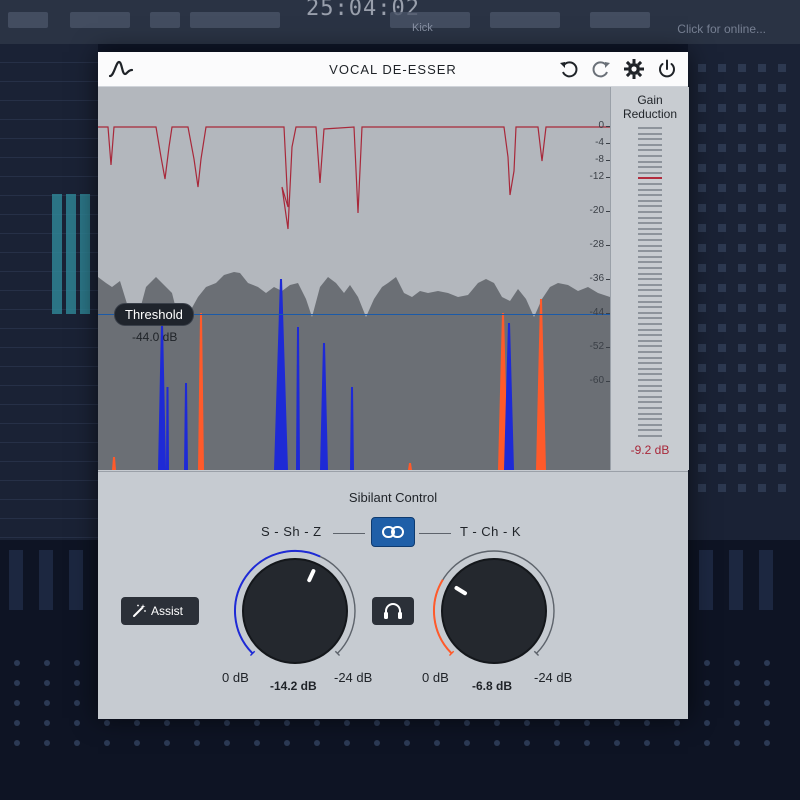 This screenshot has height=800, width=800. Describe the element at coordinates (154, 314) in the screenshot. I see `threshold-handle: Threshold` at that location.